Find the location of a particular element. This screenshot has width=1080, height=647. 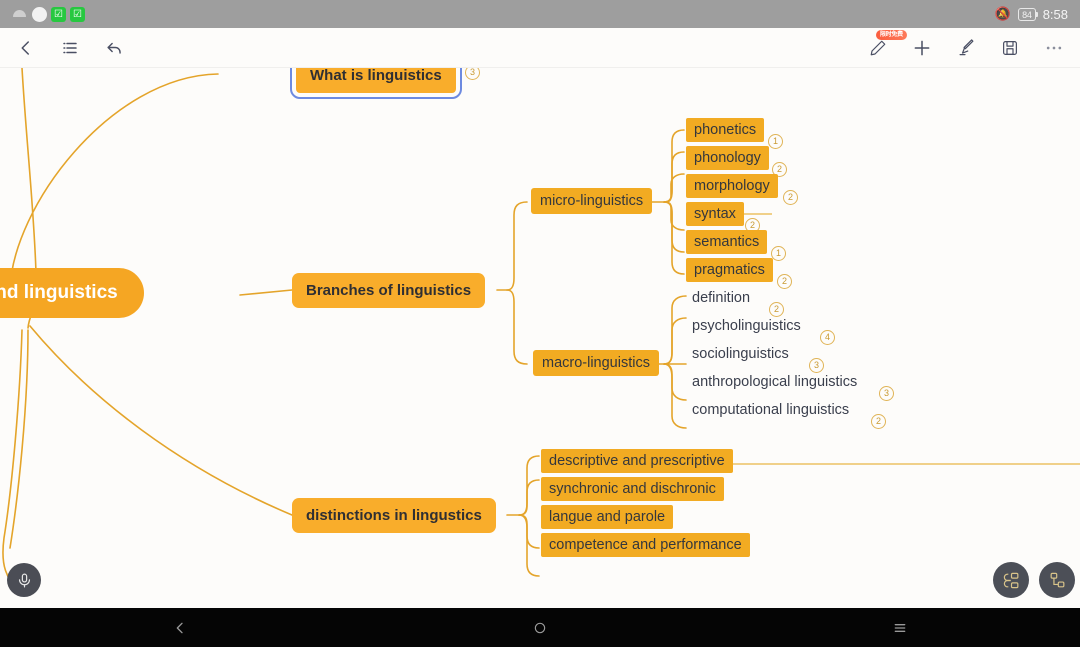

node-sociolinguistics: sociolinguistics is located at coordinates (740, 354).